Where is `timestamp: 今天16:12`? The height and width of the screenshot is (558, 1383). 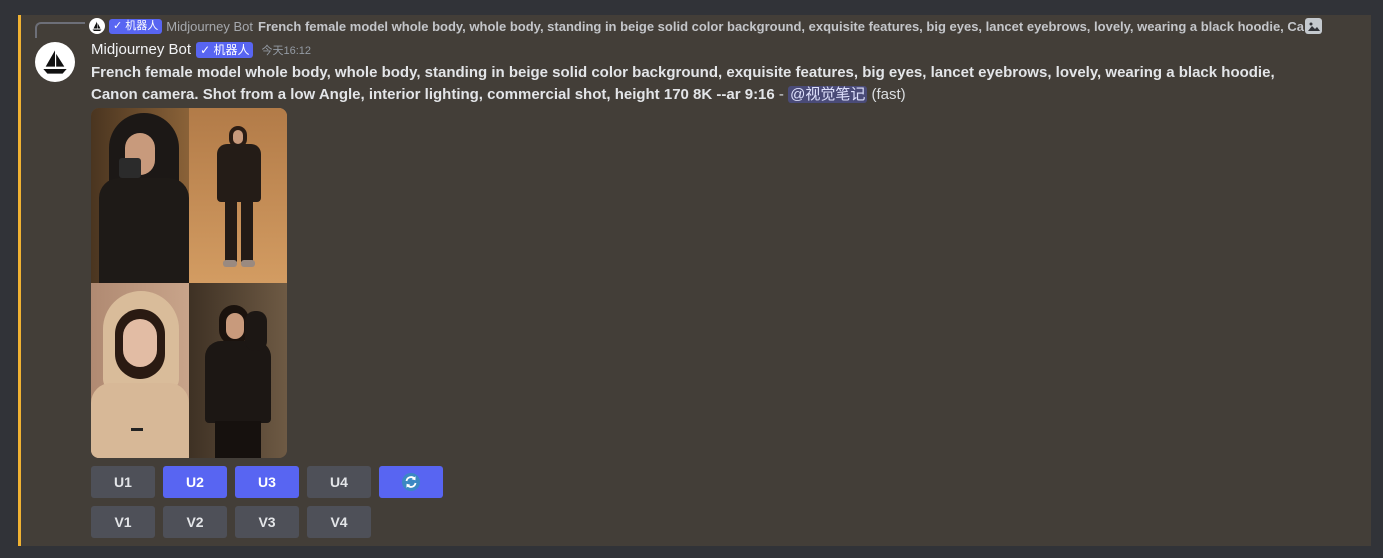
timestamp: 今天16:12 is located at coordinates (286, 50).